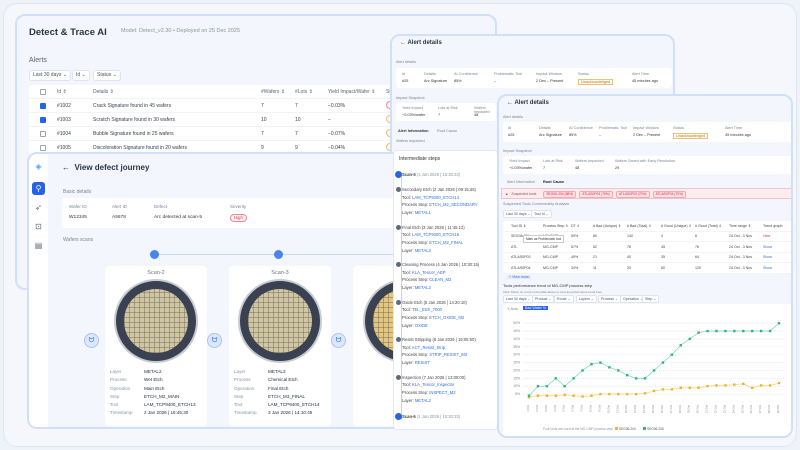 The image size is (800, 450). What do you see at coordinates (423, 212) in the screenshot?
I see `step-layer-link: METAL1` at bounding box center [423, 212].